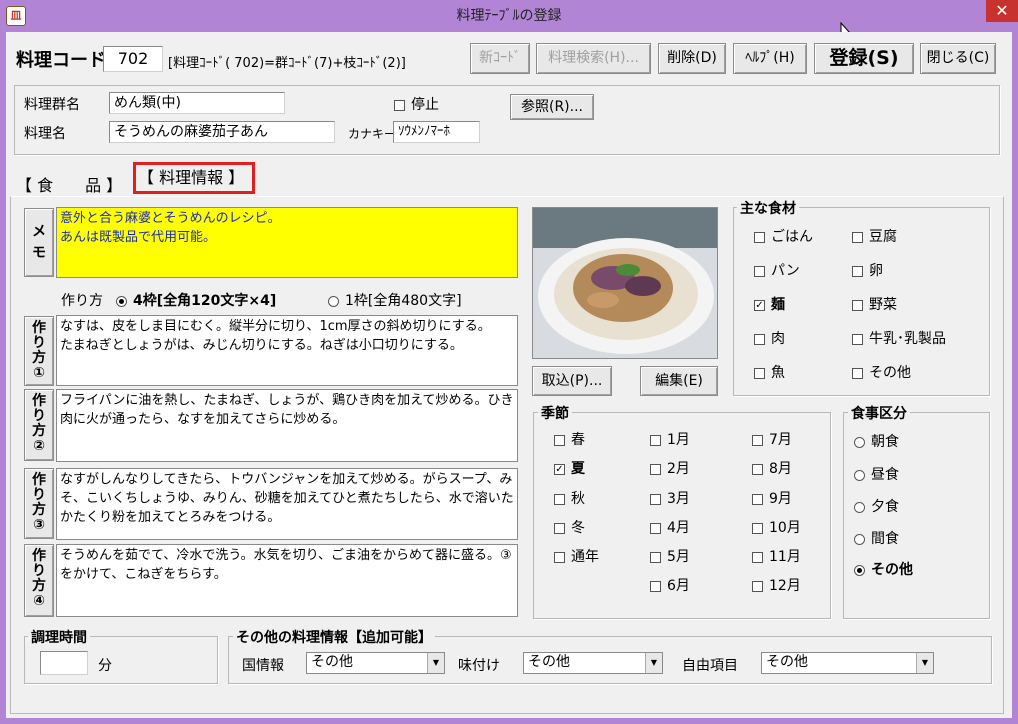 This screenshot has height=724, width=1018. What do you see at coordinates (670, 498) in the screenshot?
I see `month-3: 3月` at bounding box center [670, 498].